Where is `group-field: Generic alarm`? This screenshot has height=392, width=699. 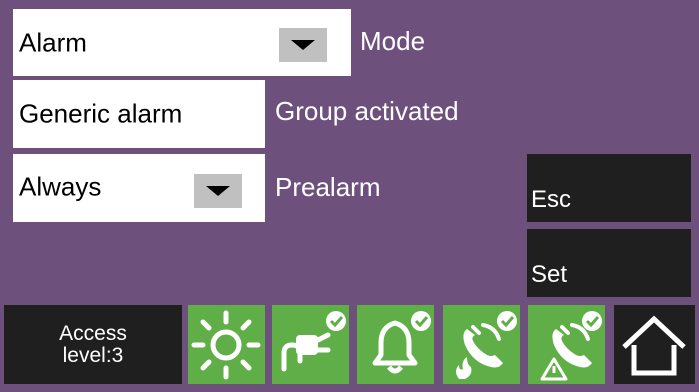
group-field: Generic alarm is located at coordinates (139, 114).